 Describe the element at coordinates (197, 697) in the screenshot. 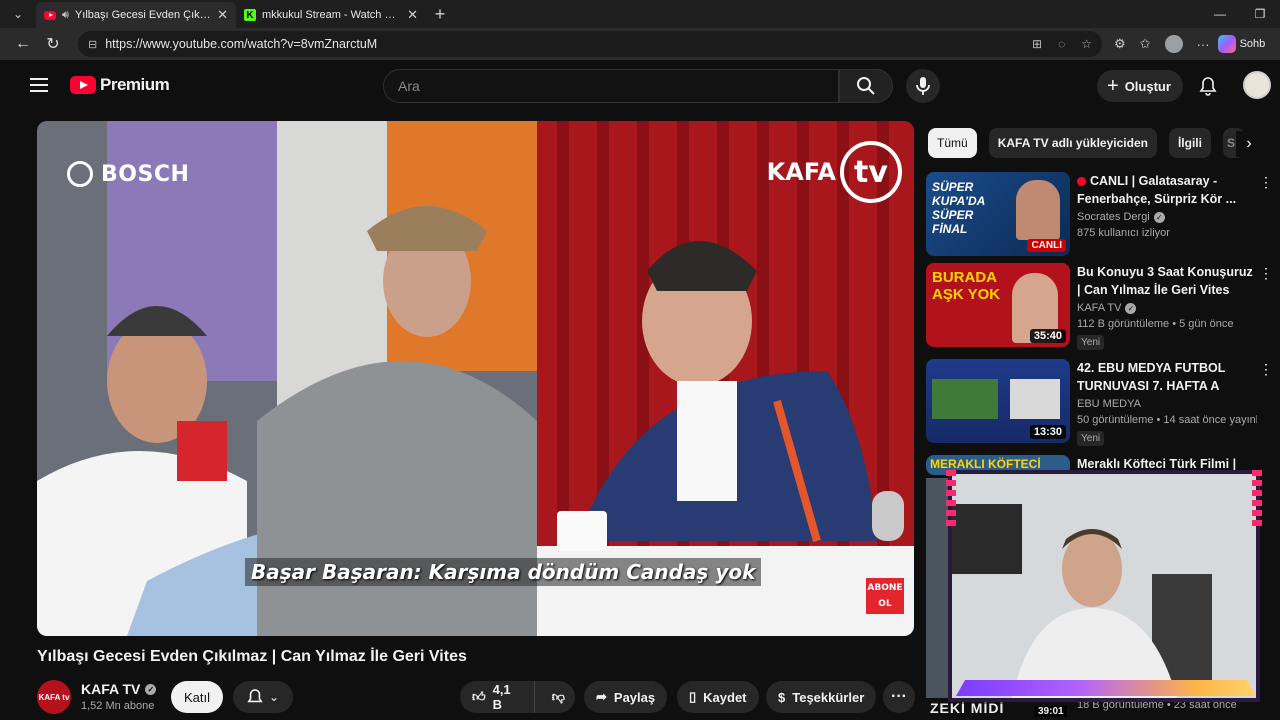

I see `join-button: Katıl` at that location.